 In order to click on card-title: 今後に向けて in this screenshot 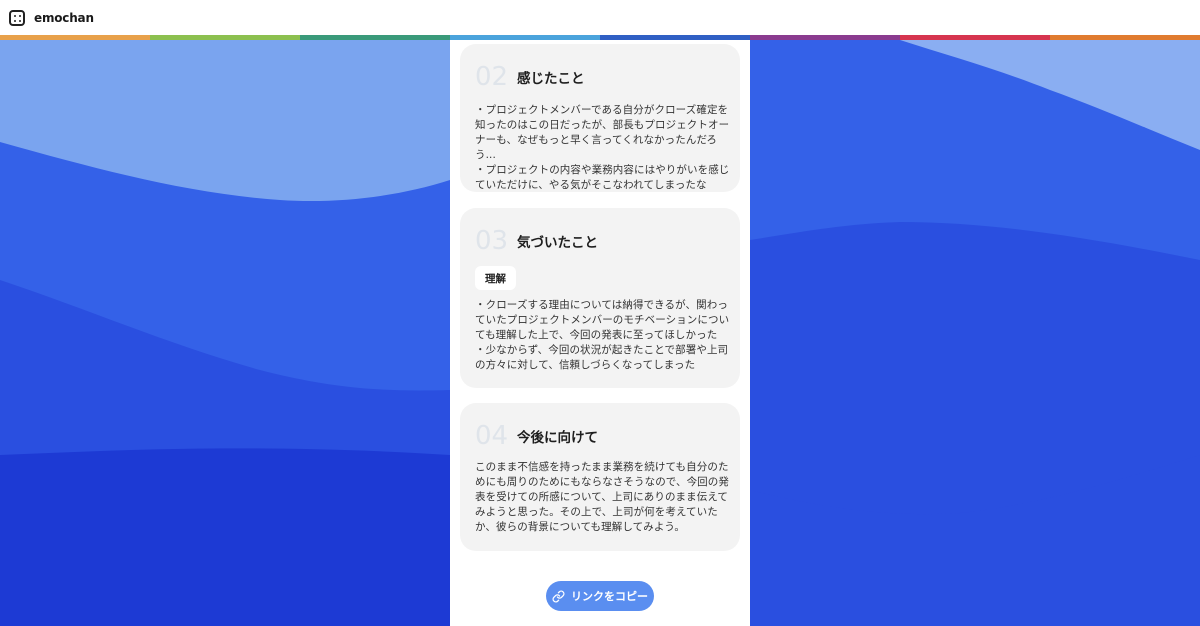, I will do `click(557, 438)`.